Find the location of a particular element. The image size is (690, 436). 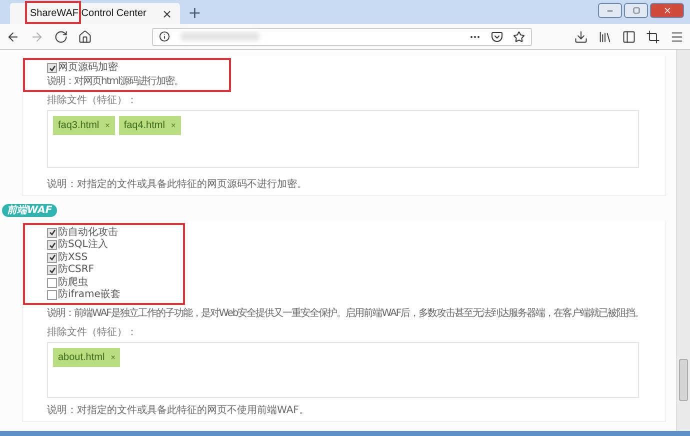

checkbox-option: 网页源码加密 is located at coordinates (82, 68).